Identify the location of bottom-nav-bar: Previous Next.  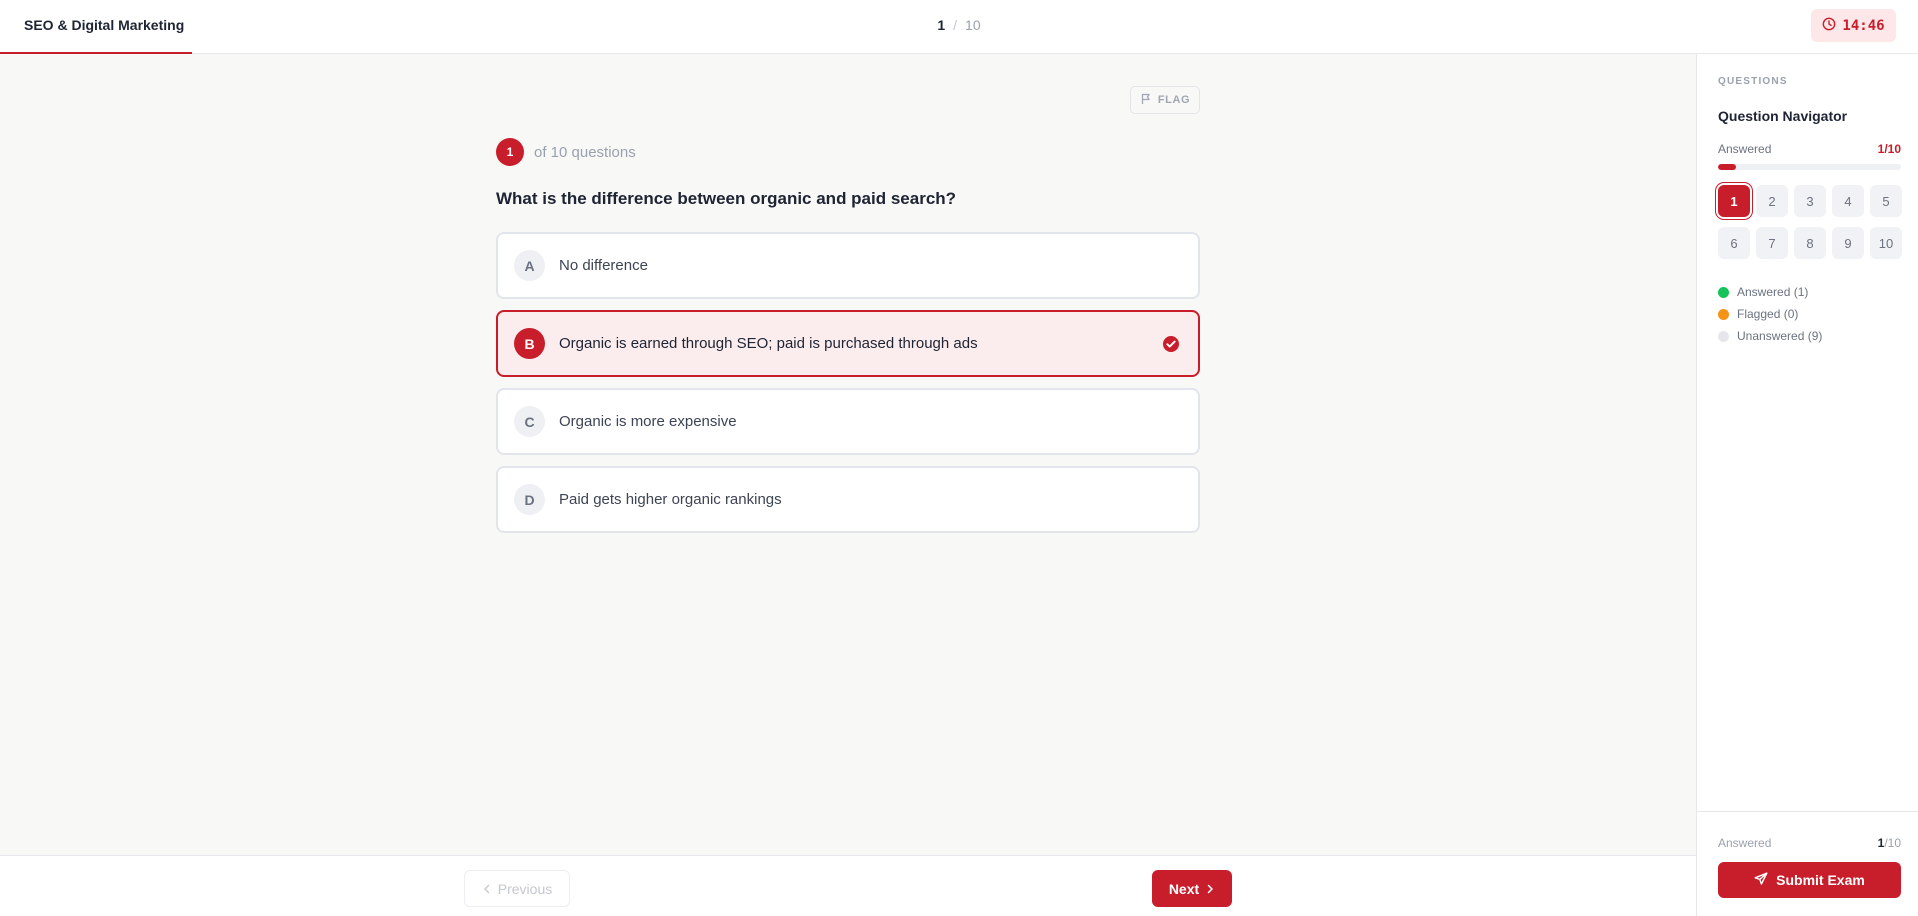
(848, 885).